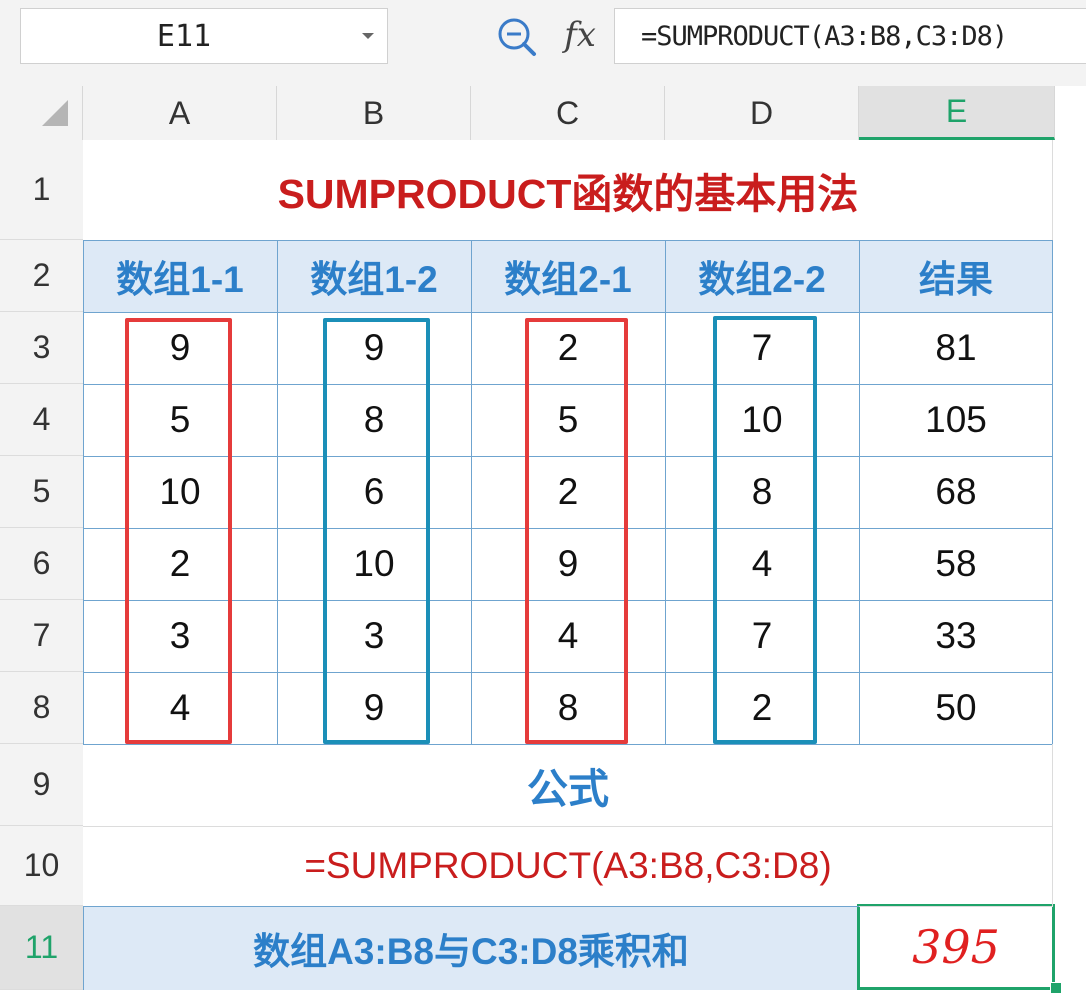 The height and width of the screenshot is (1004, 1086). What do you see at coordinates (956, 348) in the screenshot?
I see `cell-e3: 81` at bounding box center [956, 348].